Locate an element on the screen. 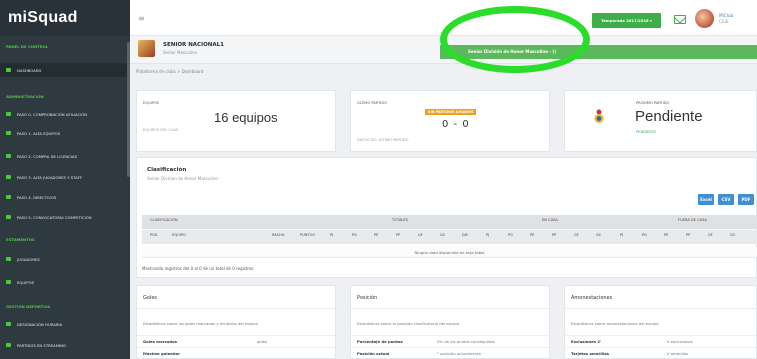  season-selector: Temporada 2017/2018 ▾ is located at coordinates (626, 20).